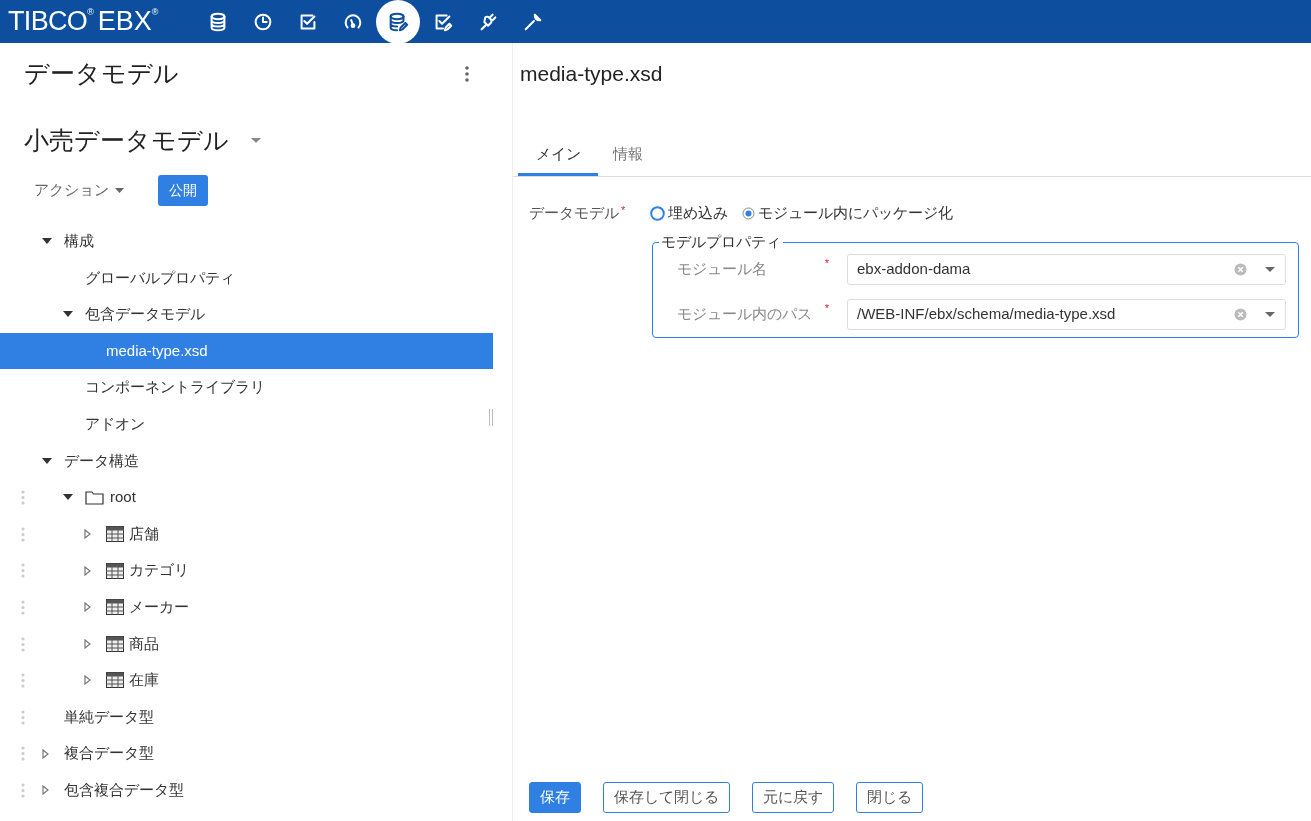  What do you see at coordinates (109, 717) in the screenshot?
I see `tree-item: 単純データ型` at bounding box center [109, 717].